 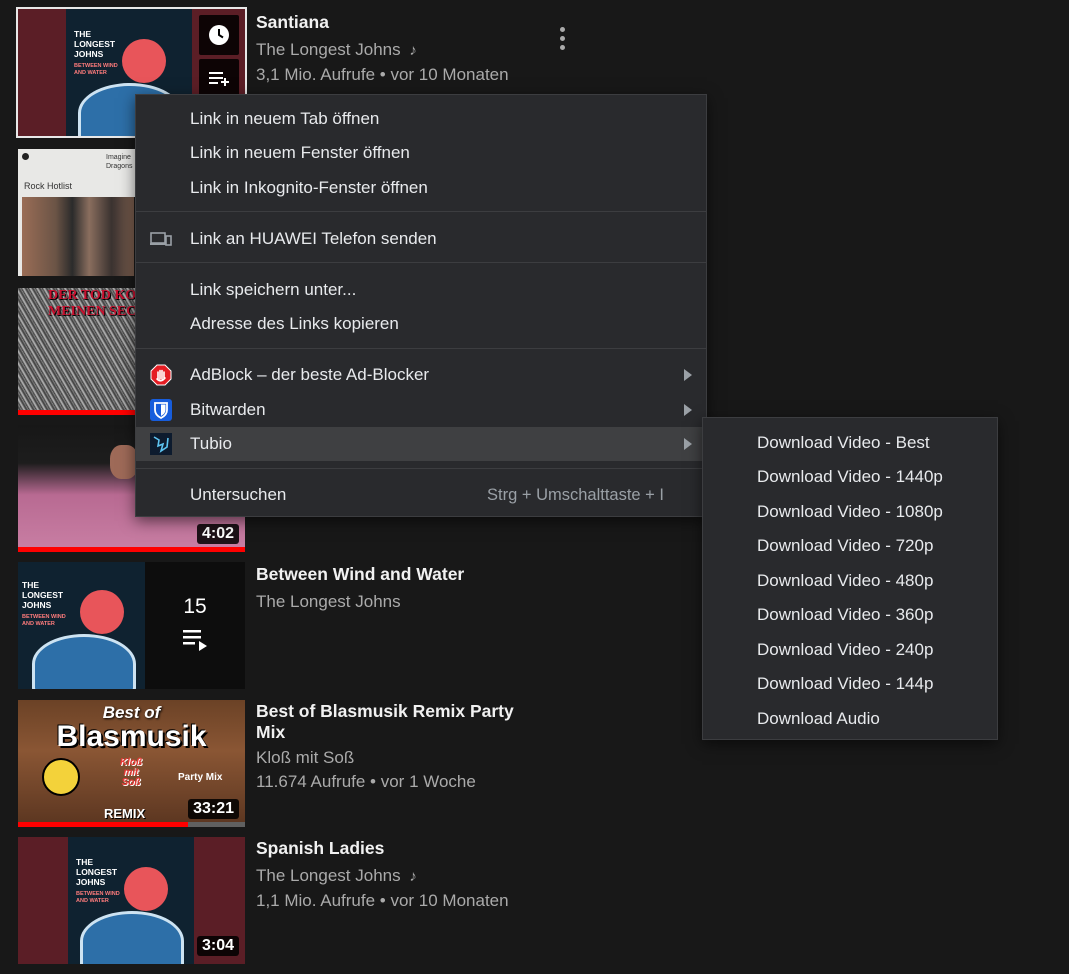 What do you see at coordinates (228, 409) in the screenshot?
I see `menu-item-label: Bitwarden` at bounding box center [228, 409].